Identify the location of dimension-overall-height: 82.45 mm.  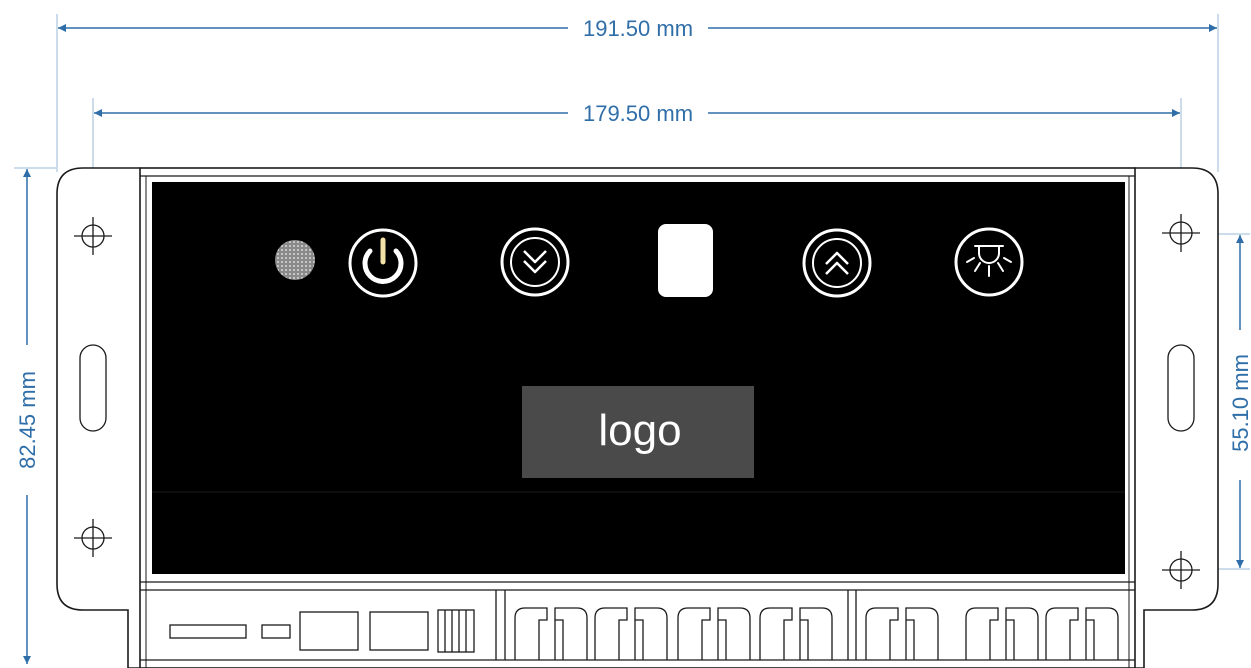
(35, 415).